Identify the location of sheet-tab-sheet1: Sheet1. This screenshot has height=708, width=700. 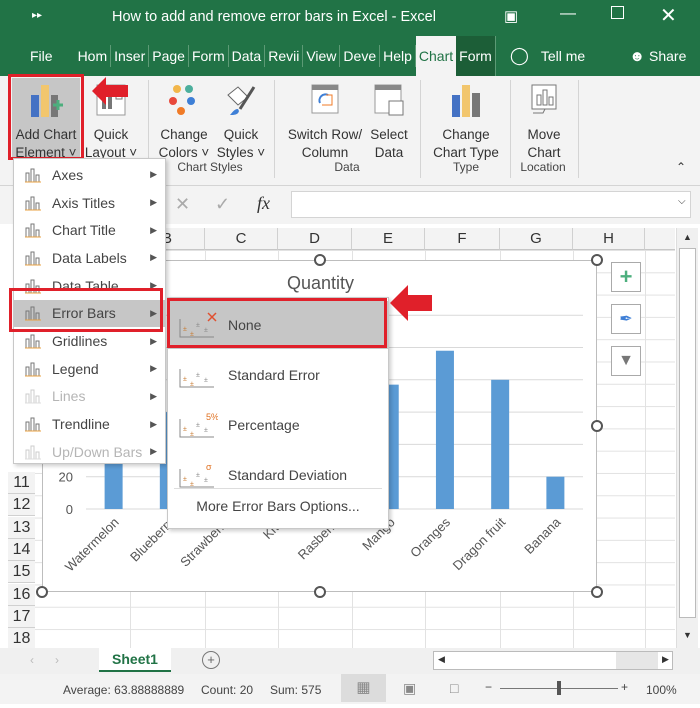
(135, 660).